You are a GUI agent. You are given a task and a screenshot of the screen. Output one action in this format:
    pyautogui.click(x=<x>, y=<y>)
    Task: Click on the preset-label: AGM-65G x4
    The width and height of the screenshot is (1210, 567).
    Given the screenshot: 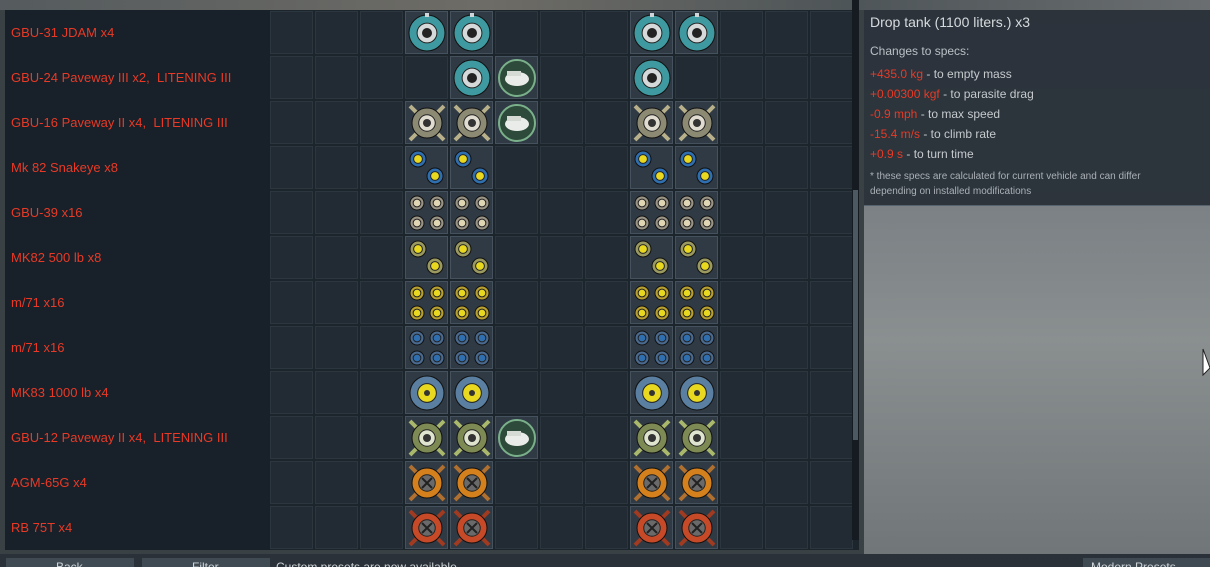 What is the action you would take?
    pyautogui.click(x=140, y=482)
    